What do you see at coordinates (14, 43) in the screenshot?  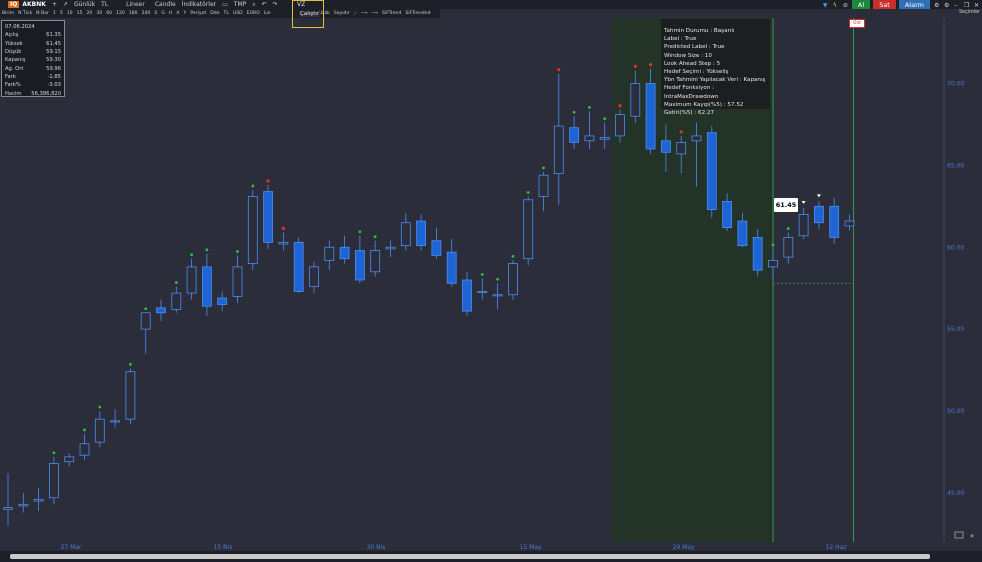 I see `info-label: Yüksek` at bounding box center [14, 43].